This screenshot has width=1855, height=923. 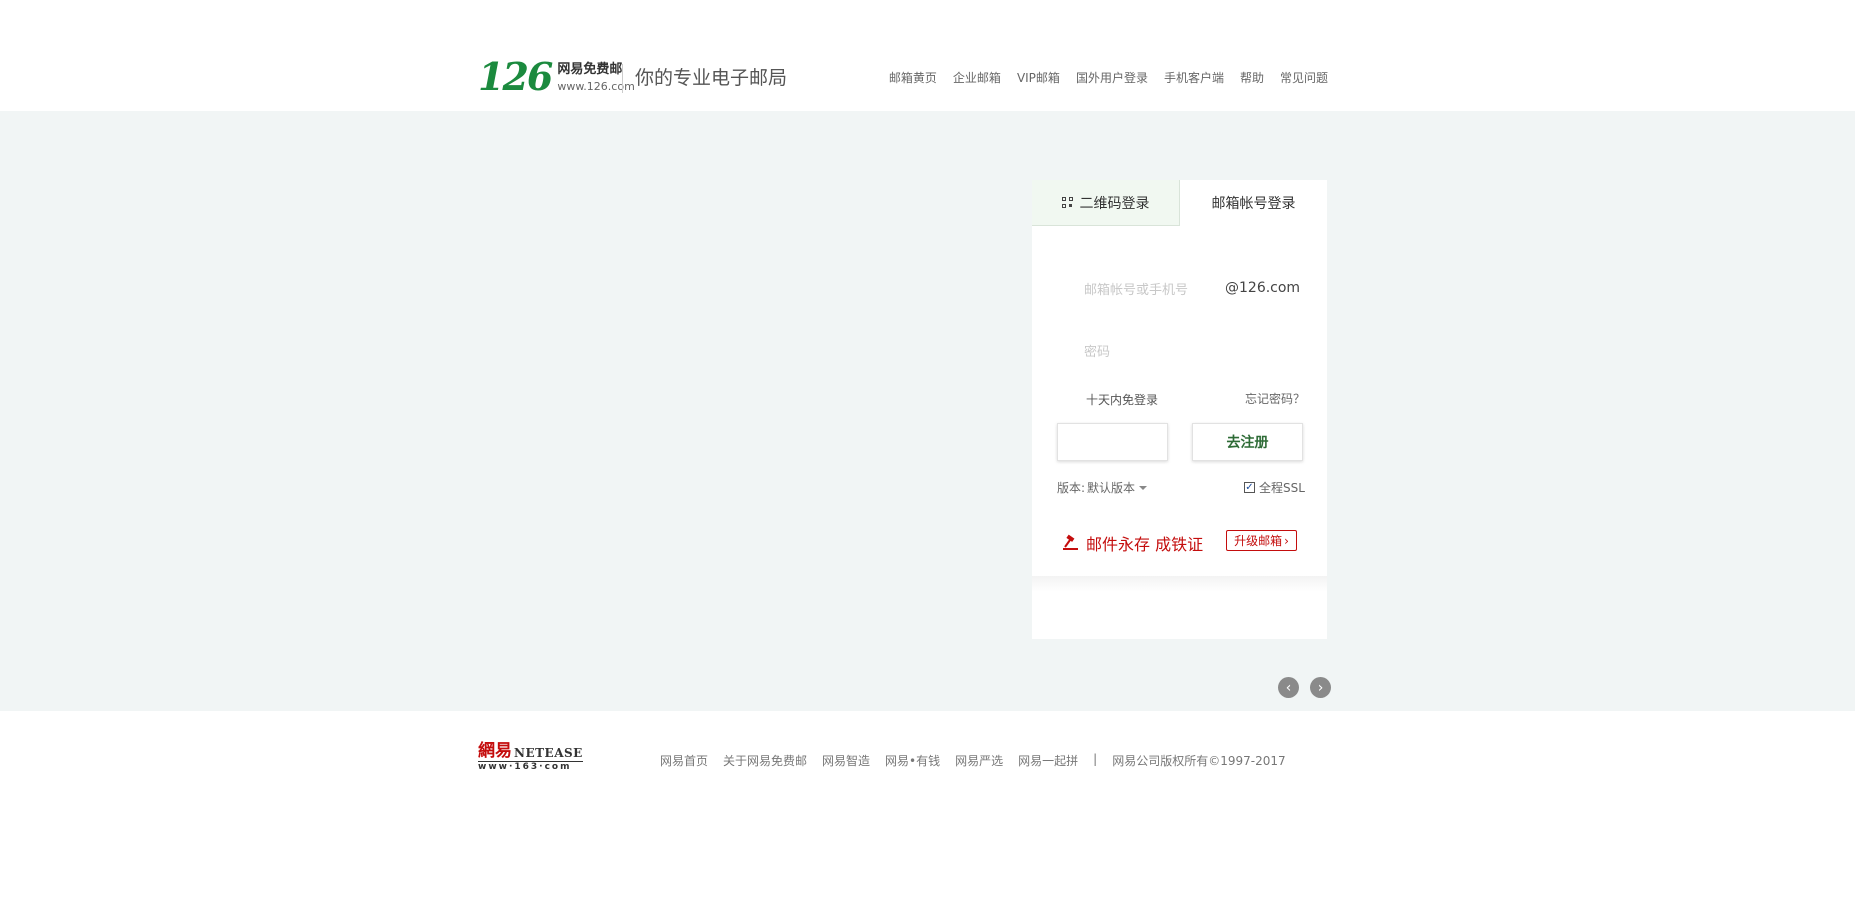 I want to click on footer-link-zhizao: 网易智造, so click(x=846, y=760).